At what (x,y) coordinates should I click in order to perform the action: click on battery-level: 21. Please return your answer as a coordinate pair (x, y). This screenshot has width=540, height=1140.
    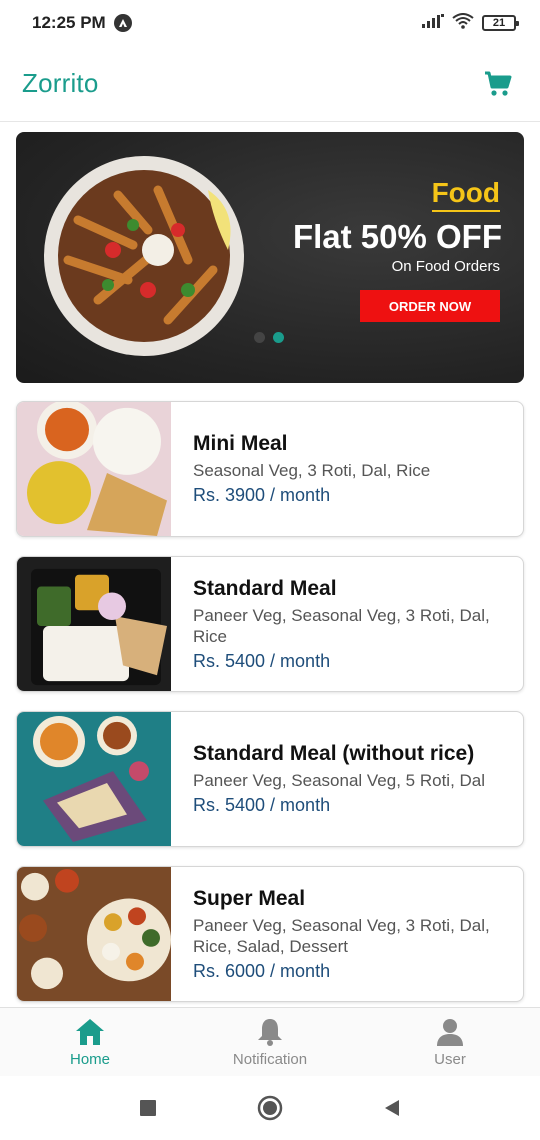
    Looking at the image, I should click on (499, 23).